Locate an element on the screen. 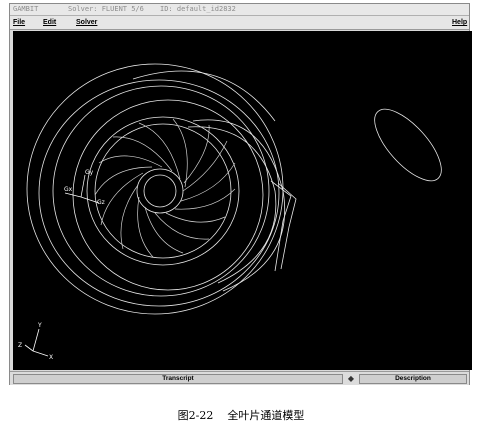  figure-caption: 图2-22 全叶片通道模型 is located at coordinates (241, 415).